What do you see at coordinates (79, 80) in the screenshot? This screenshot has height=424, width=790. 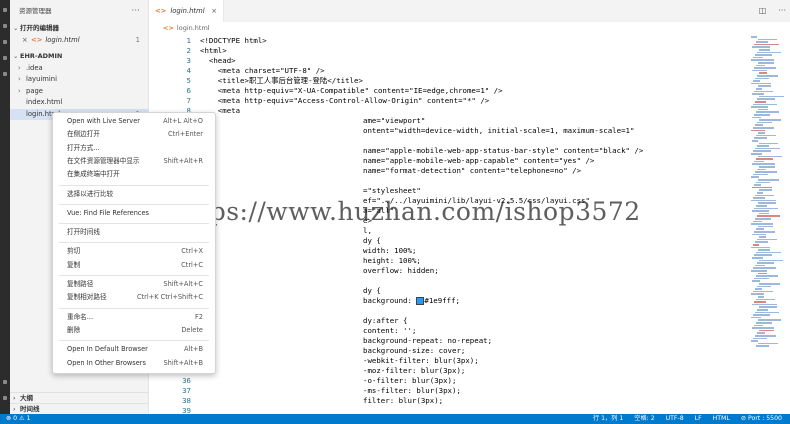 I see `tree-item-layuimini: › layuimini` at bounding box center [79, 80].